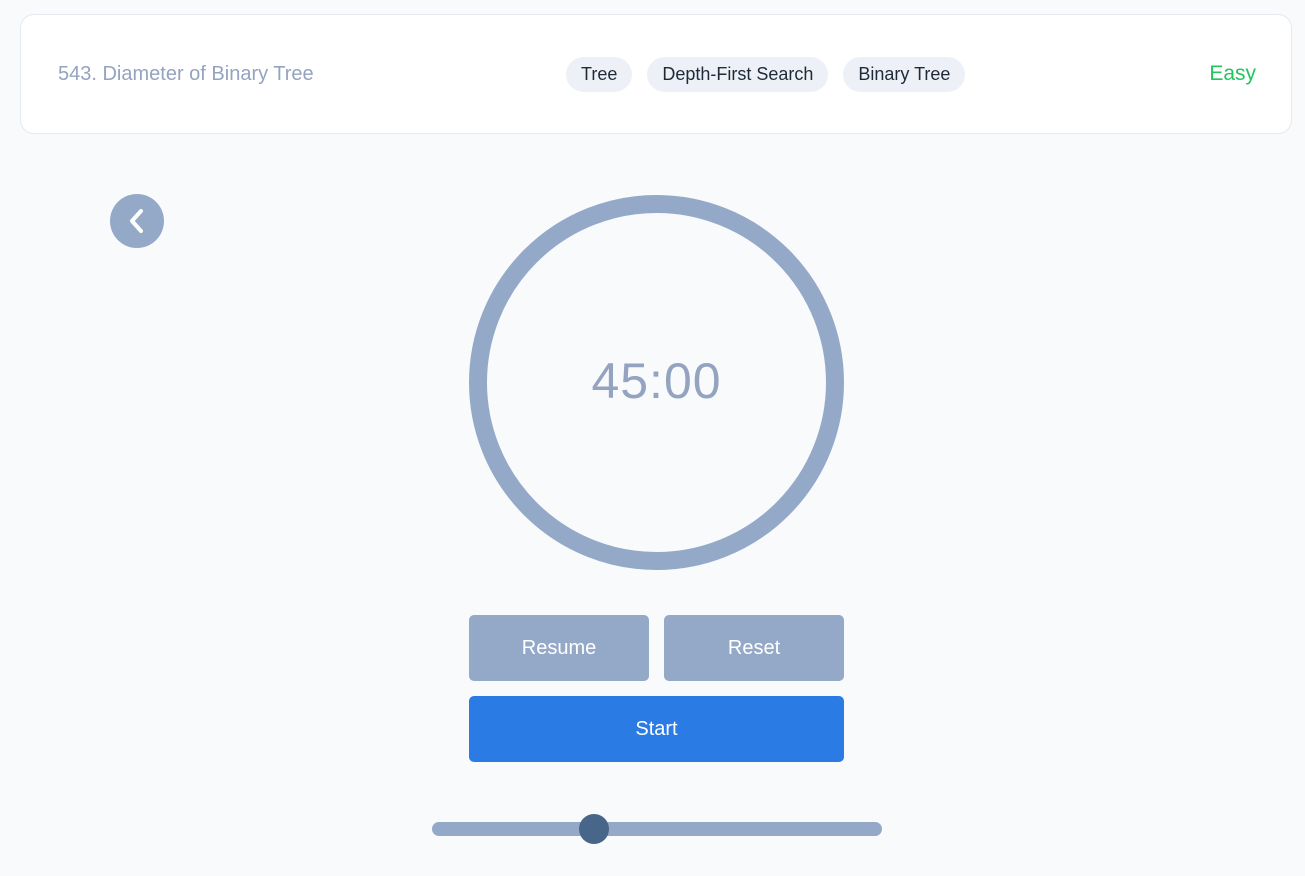  I want to click on reset-button: Reset, so click(754, 648).